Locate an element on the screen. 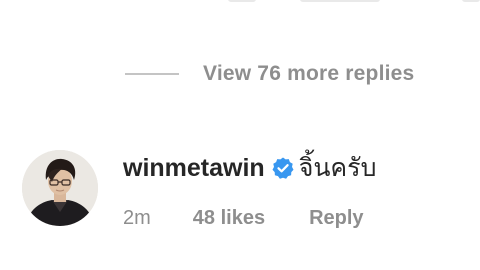 The height and width of the screenshot is (270, 480). comment-meta: 2m 48 likes Reply is located at coordinates (243, 218).